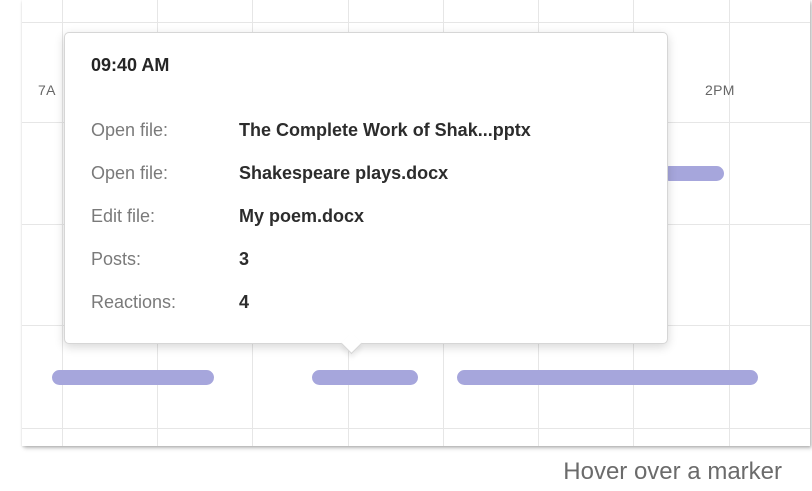 The height and width of the screenshot is (491, 812). What do you see at coordinates (351, 343) in the screenshot?
I see `tooltip-pointer` at bounding box center [351, 343].